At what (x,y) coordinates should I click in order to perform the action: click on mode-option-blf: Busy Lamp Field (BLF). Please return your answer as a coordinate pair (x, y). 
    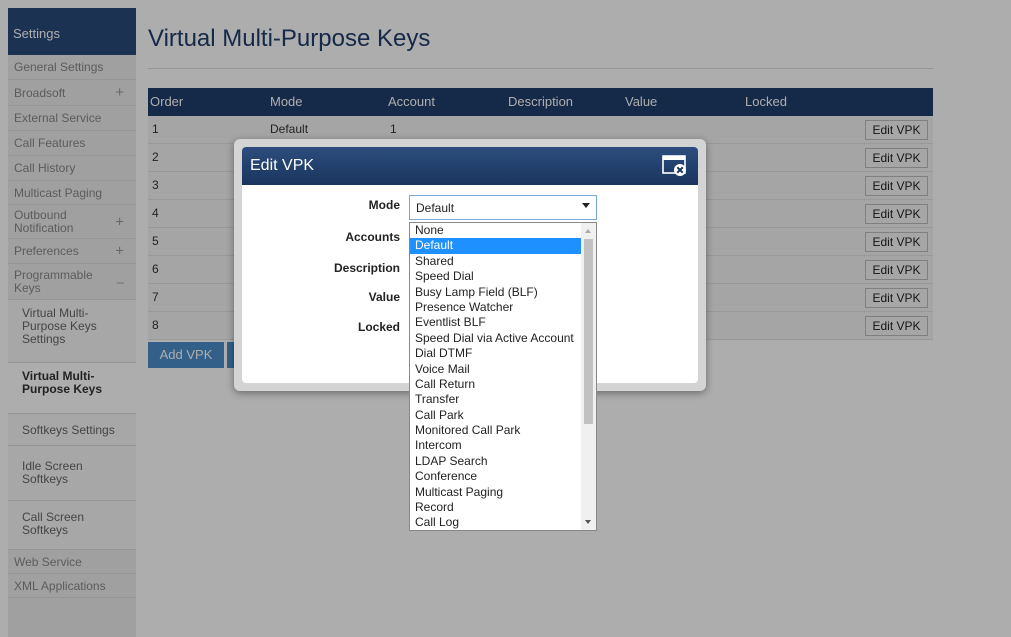
    Looking at the image, I should click on (496, 292).